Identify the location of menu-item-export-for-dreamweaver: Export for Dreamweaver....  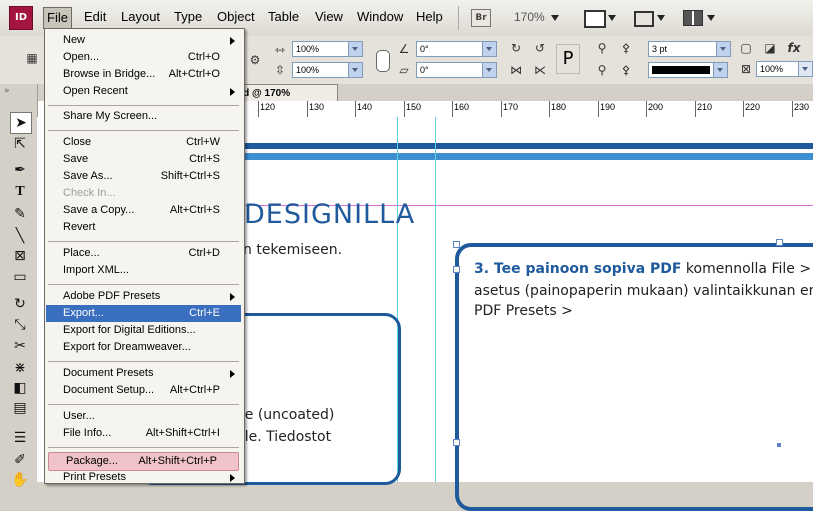
(143, 347).